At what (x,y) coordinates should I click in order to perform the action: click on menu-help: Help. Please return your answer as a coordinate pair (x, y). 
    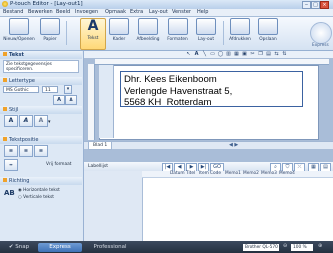
    Looking at the image, I should click on (202, 12).